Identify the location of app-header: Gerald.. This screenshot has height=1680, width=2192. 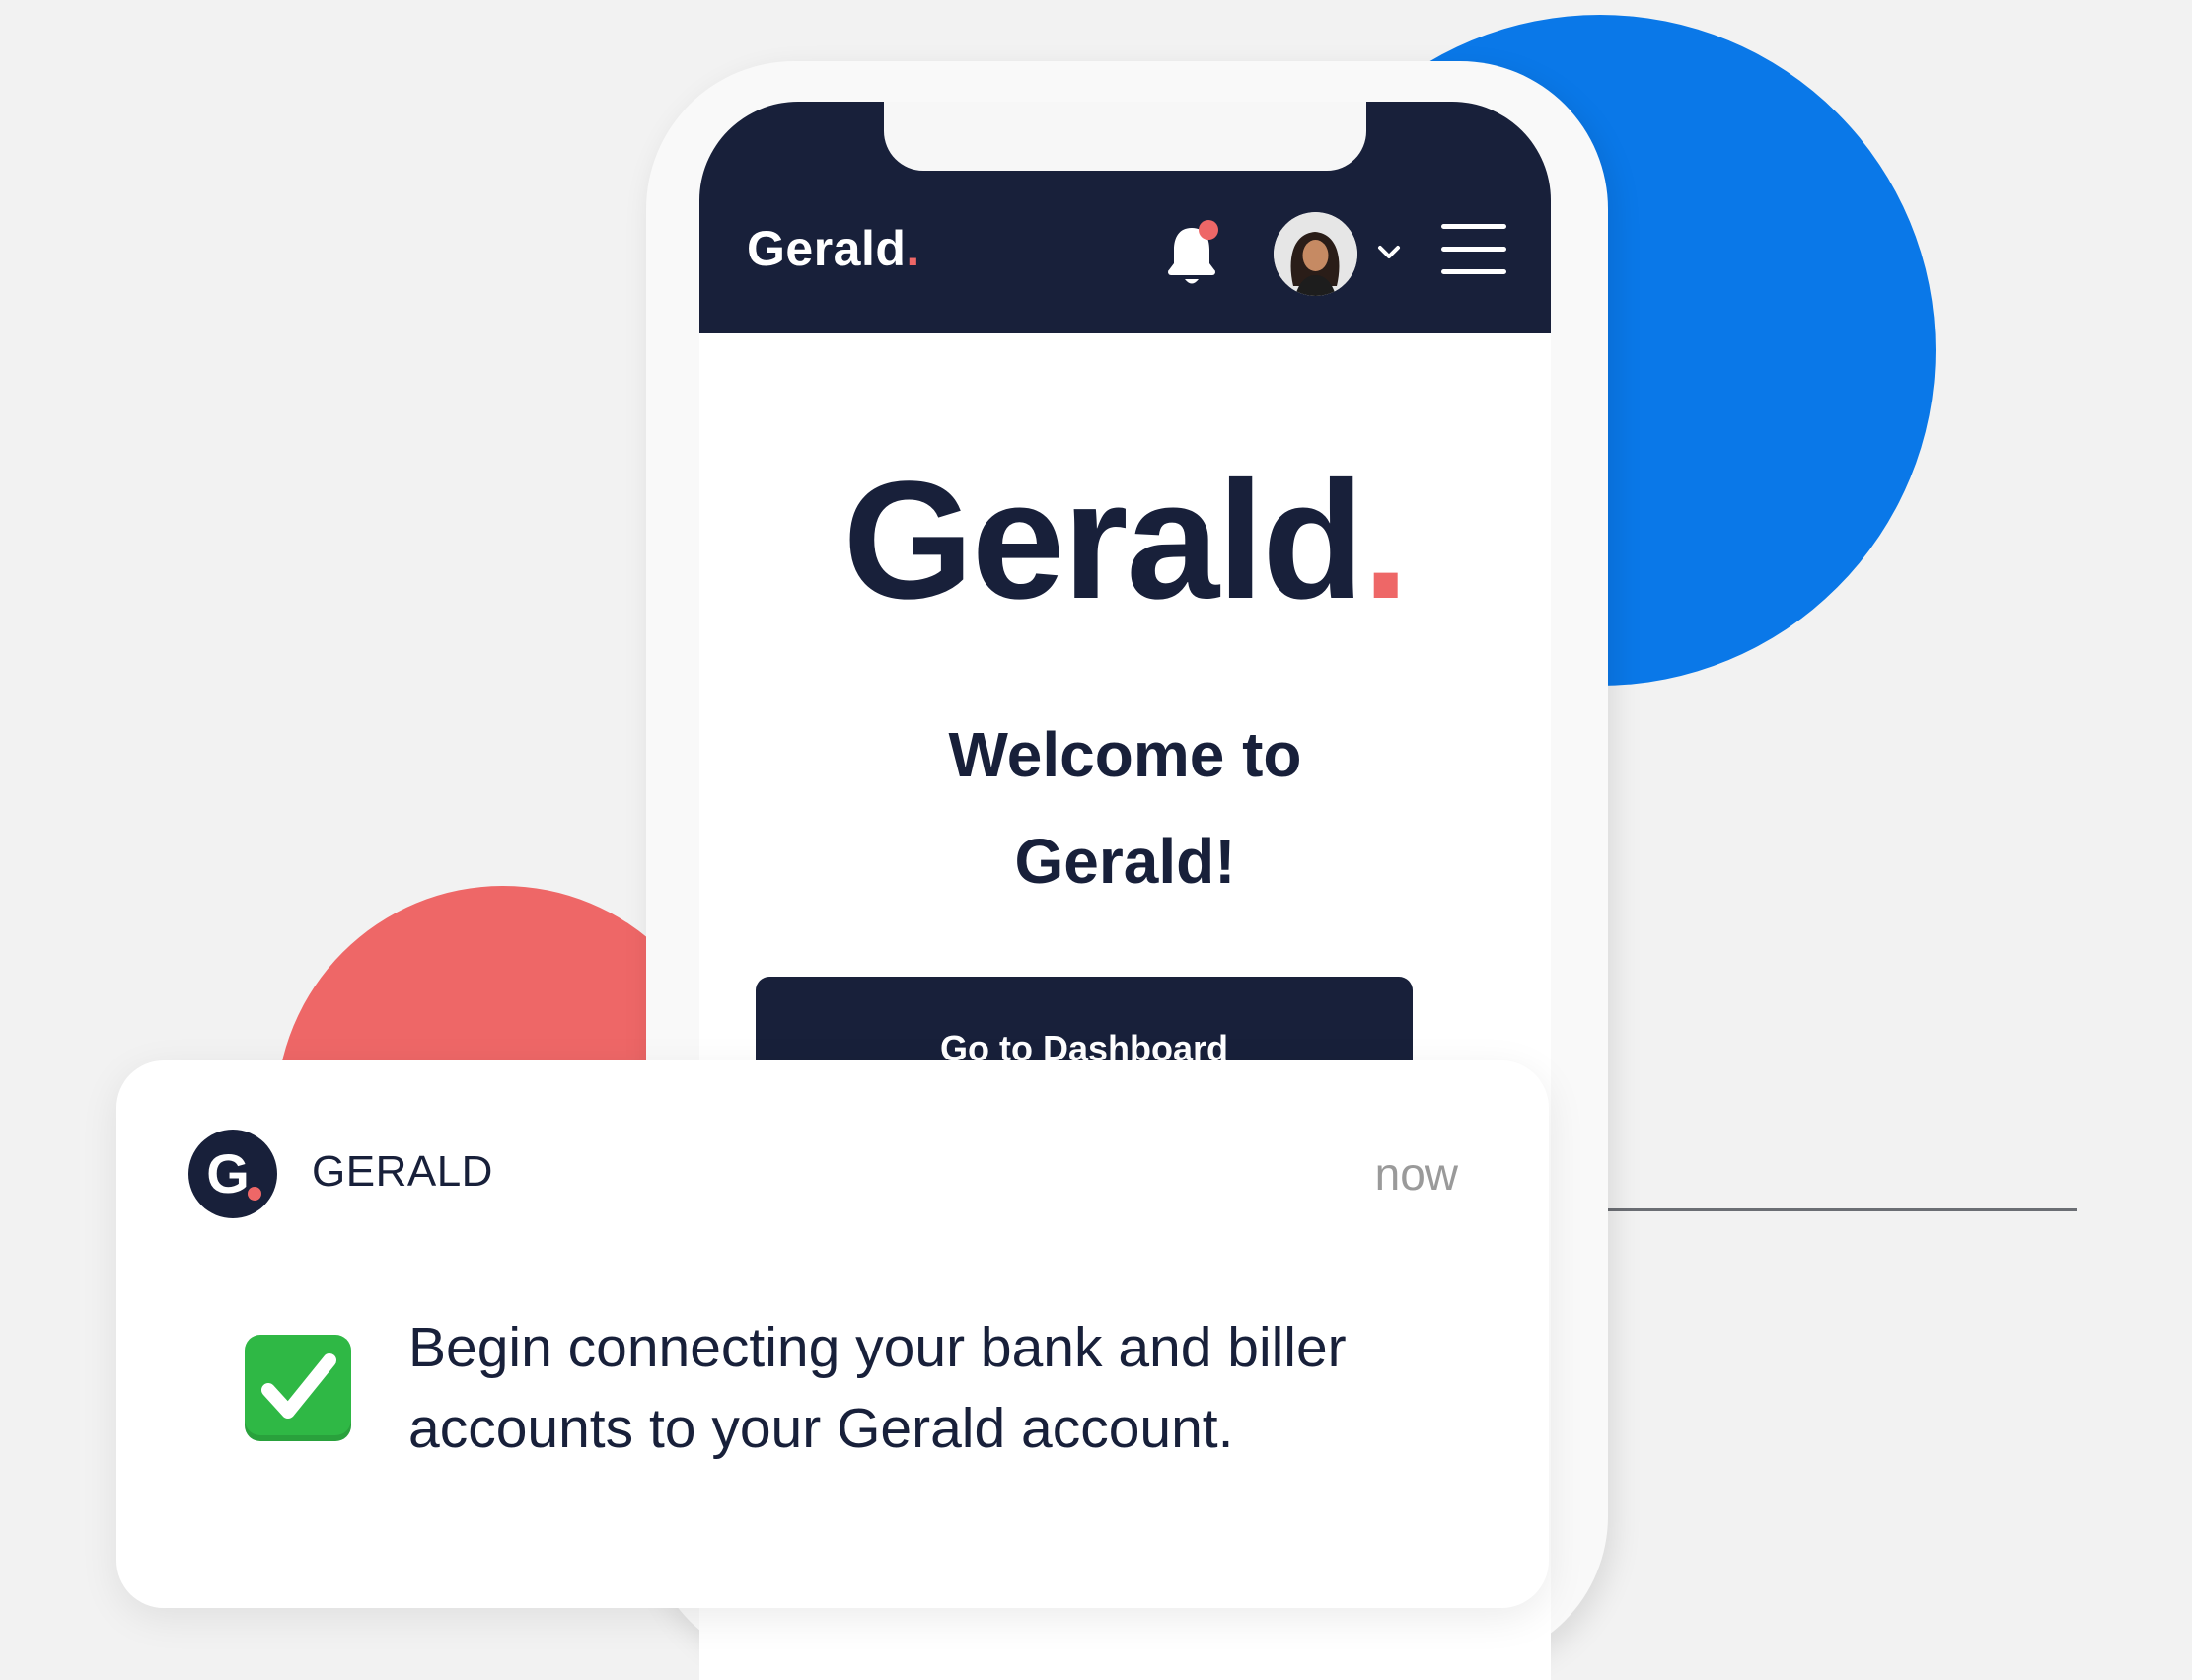
(1125, 217).